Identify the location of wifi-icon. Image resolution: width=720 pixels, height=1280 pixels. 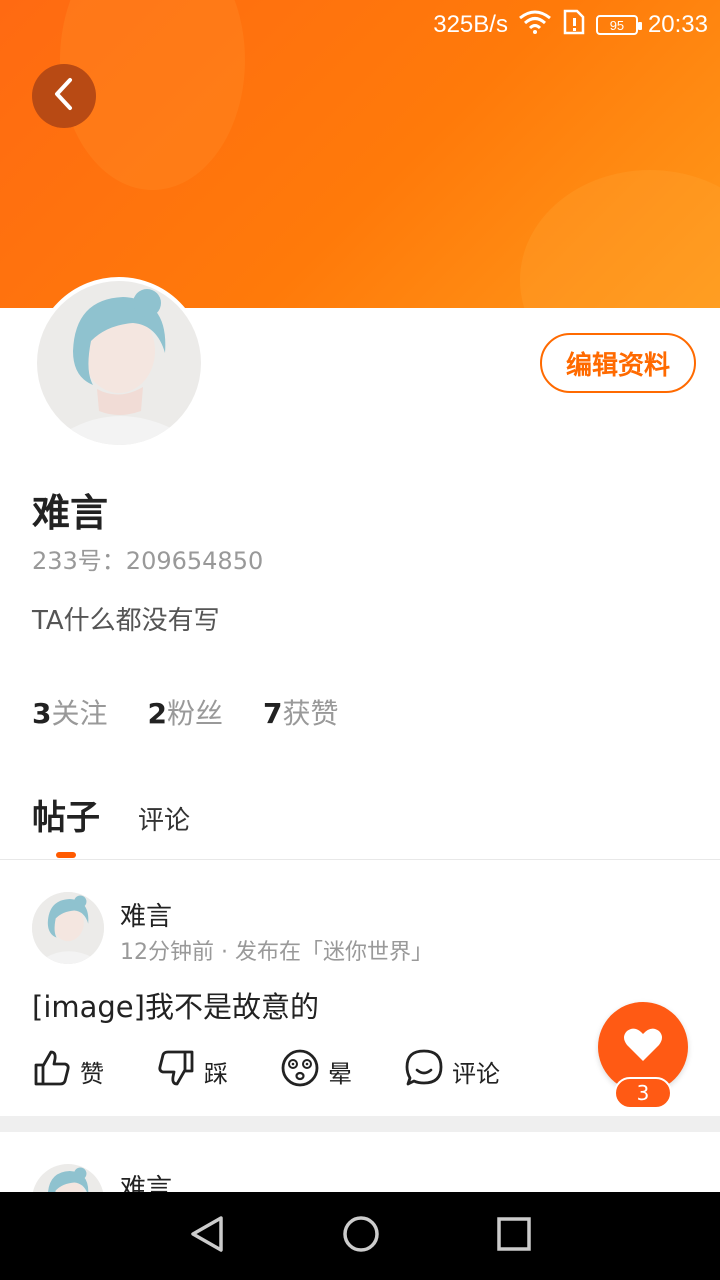
(535, 25).